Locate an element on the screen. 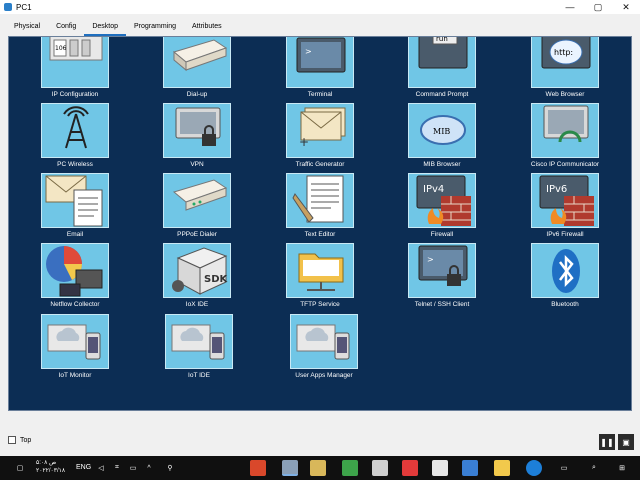 The height and width of the screenshot is (480, 640). screen-view-icon: ▣ is located at coordinates (626, 442).